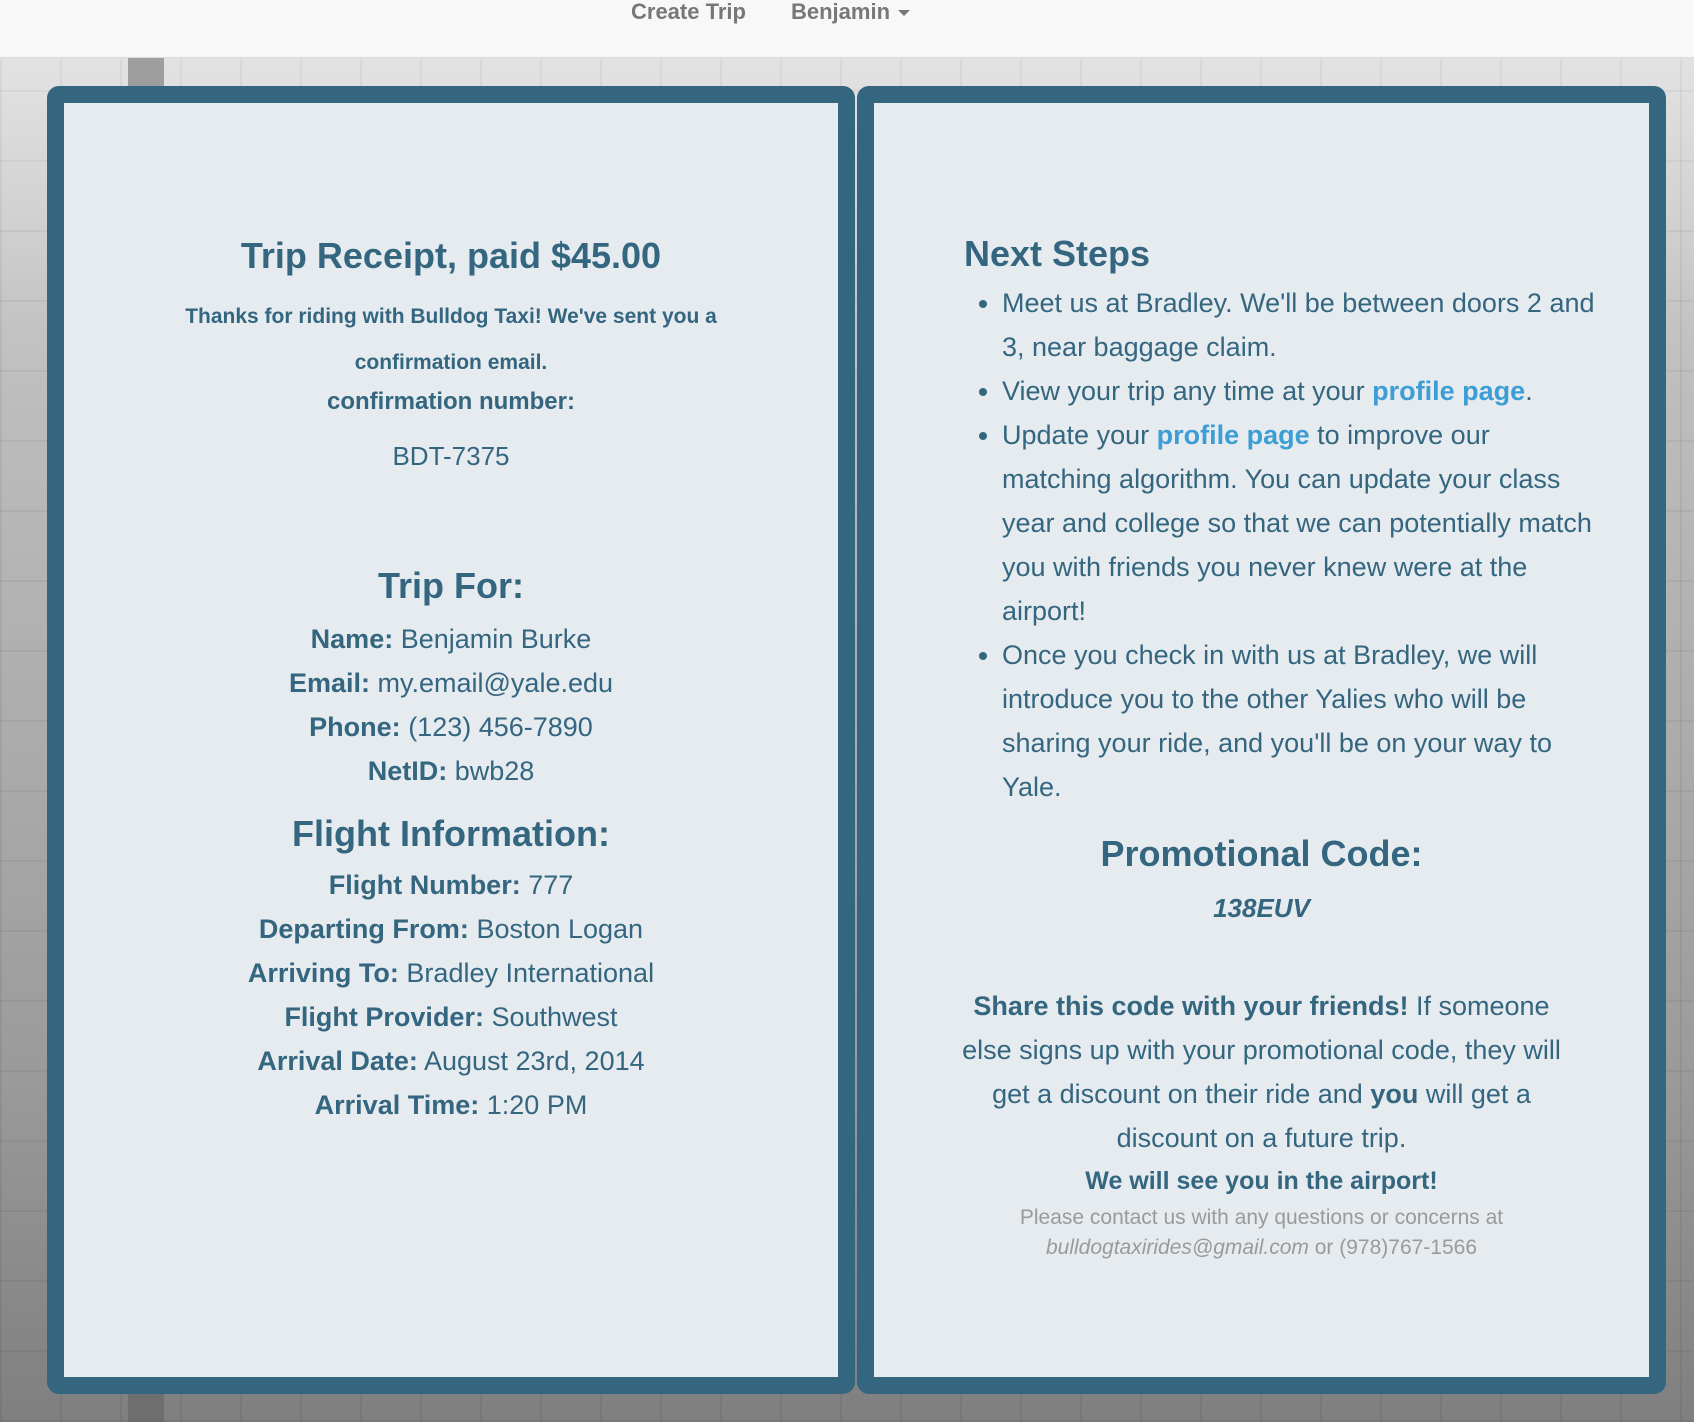  What do you see at coordinates (1261, 908) in the screenshot?
I see `promo-code: 138EUV` at bounding box center [1261, 908].